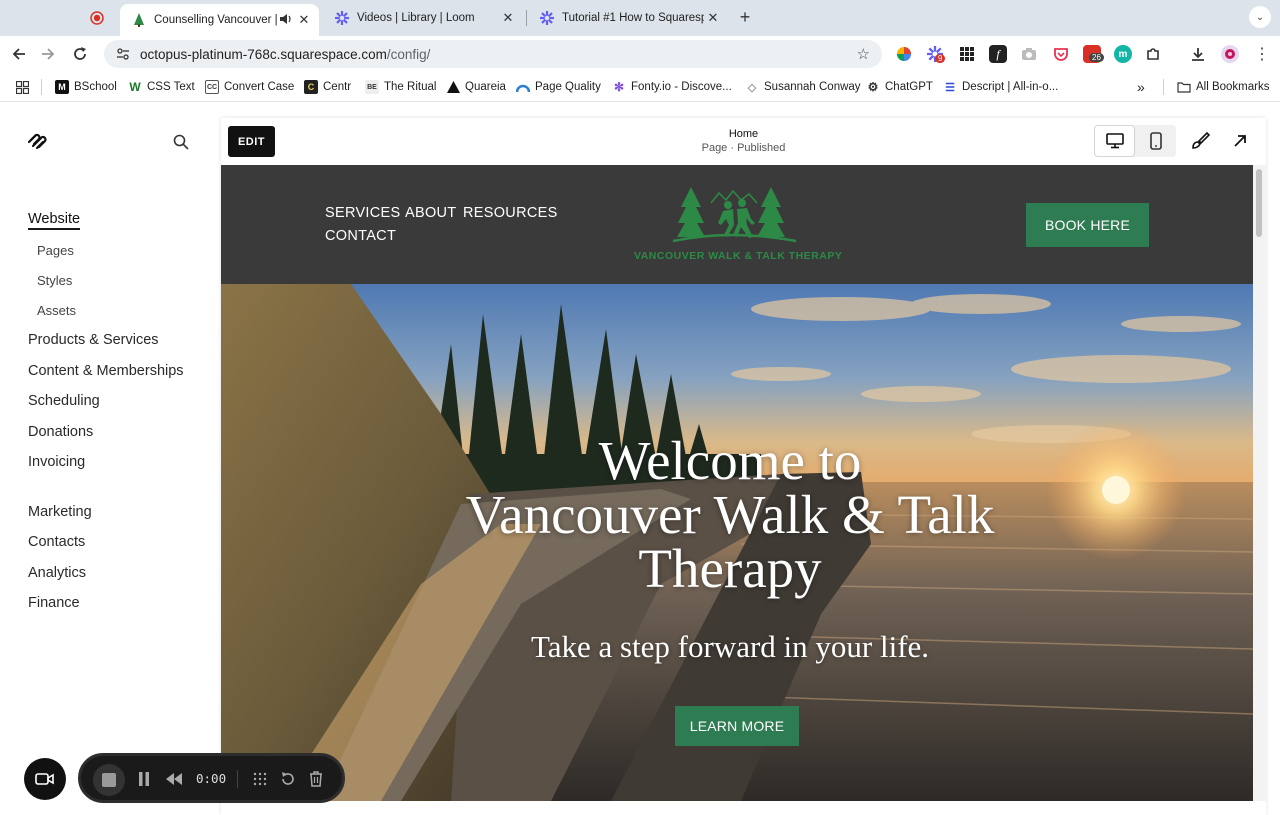  Describe the element at coordinates (1198, 54) in the screenshot. I see `download-icon` at that location.